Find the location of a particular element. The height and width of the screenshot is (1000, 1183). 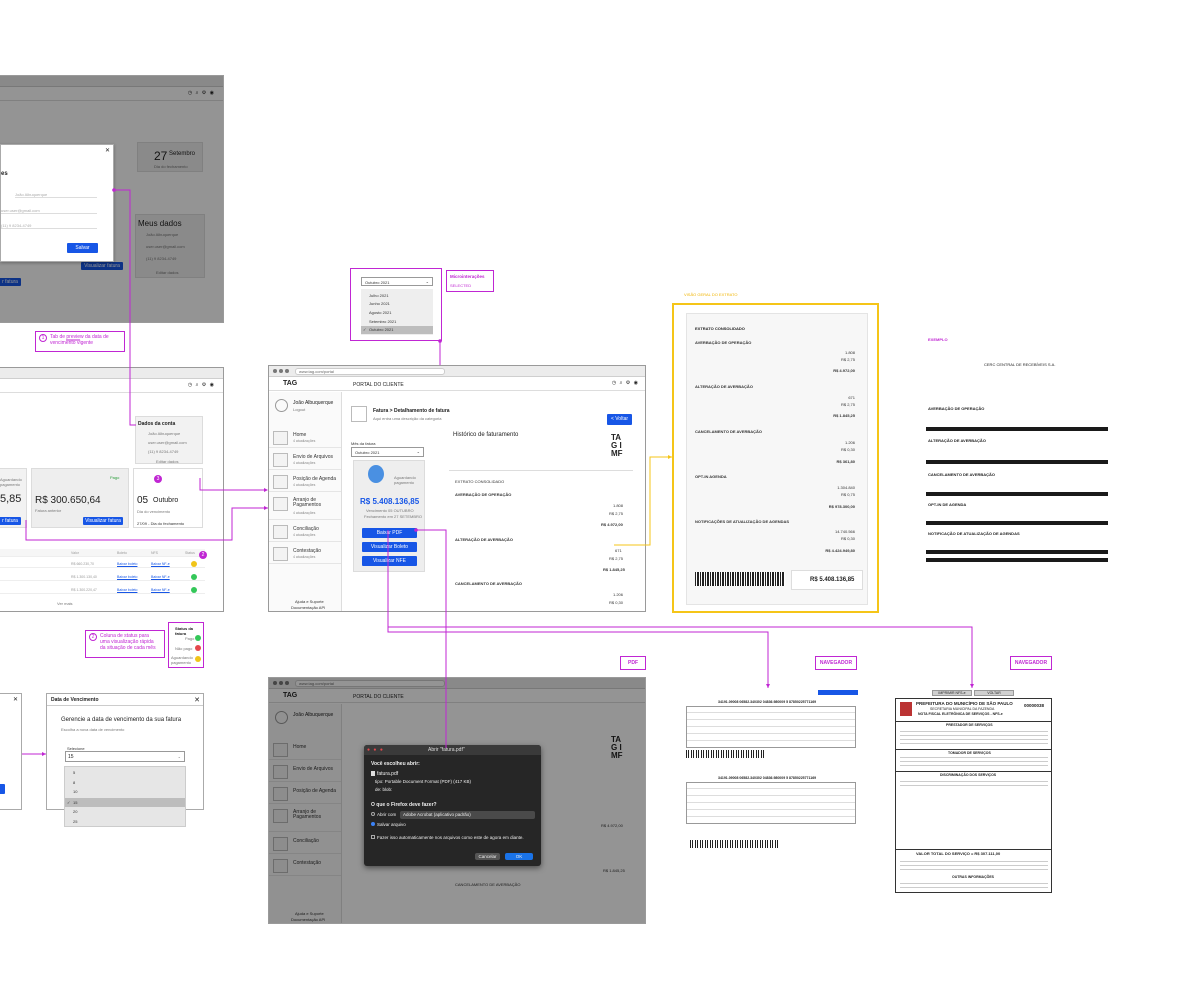

sidebar-item-contestacao: Contestação is located at coordinates (305, 866).